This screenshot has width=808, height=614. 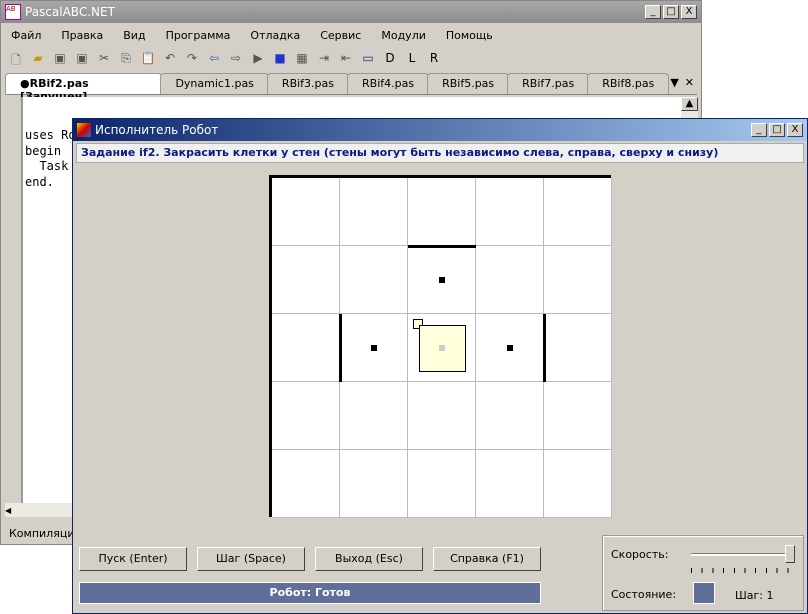 I want to click on menu-service: Сервис, so click(x=340, y=35).